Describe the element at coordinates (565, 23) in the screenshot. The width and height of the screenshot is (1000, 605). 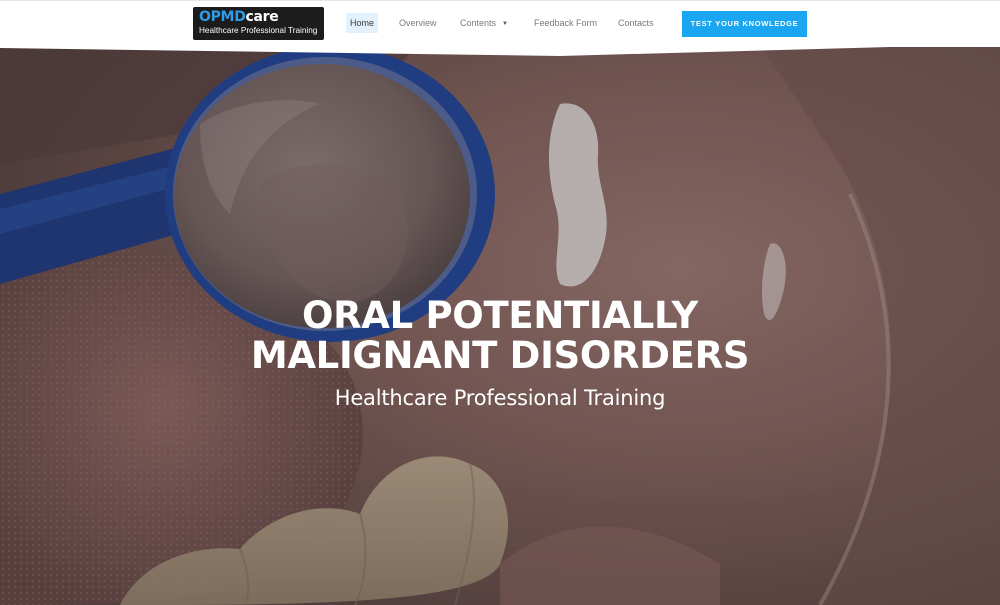
I see `nav-item-feedback-form: Feedback Form` at that location.